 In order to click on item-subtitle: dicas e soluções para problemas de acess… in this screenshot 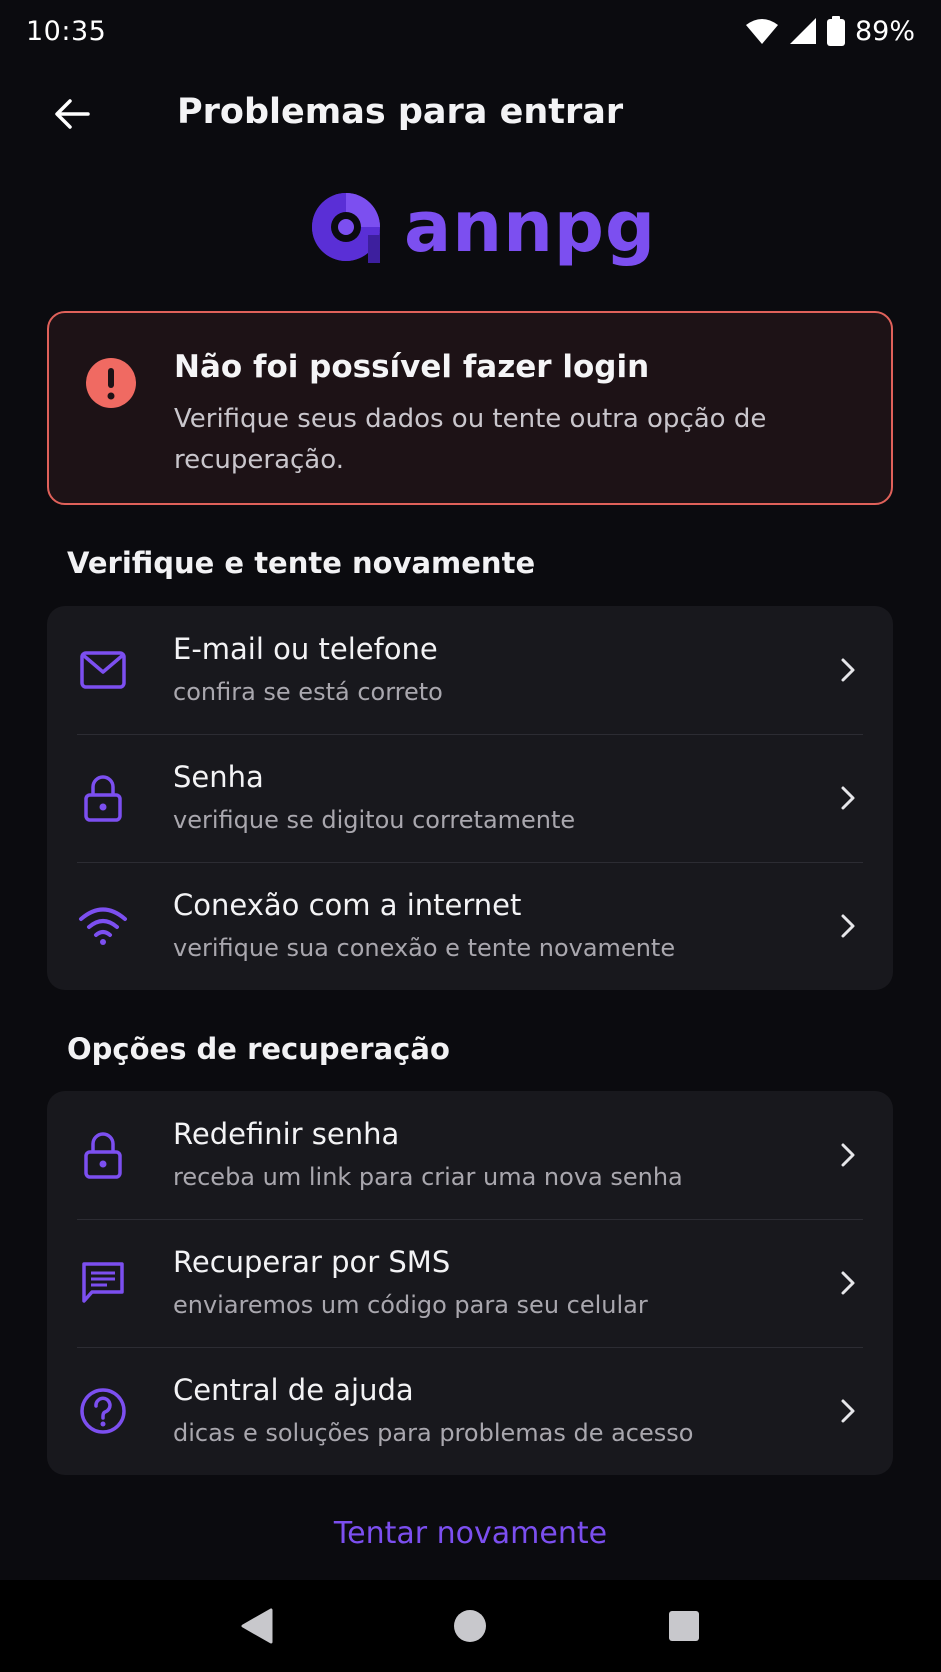, I will do `click(433, 1433)`.